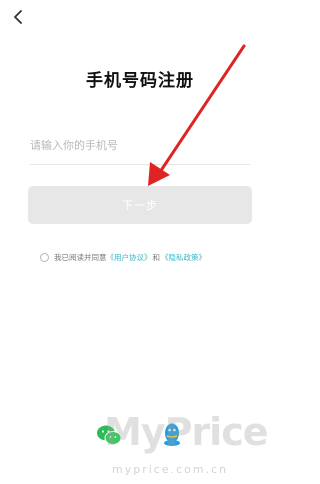 Image resolution: width=320 pixels, height=484 pixels. What do you see at coordinates (140, 145) in the screenshot?
I see `phone-input` at bounding box center [140, 145].